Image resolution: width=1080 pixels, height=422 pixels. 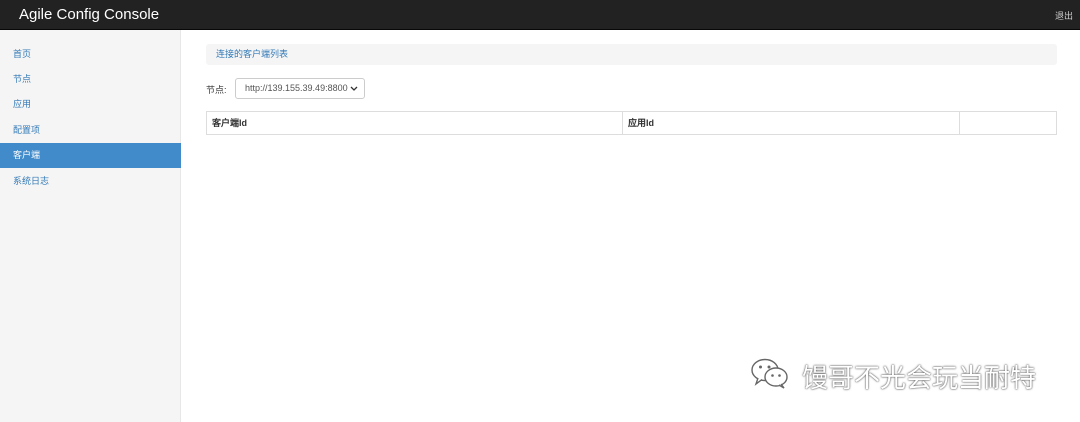 I want to click on sidebar-item-home: 首页, so click(x=90, y=54).